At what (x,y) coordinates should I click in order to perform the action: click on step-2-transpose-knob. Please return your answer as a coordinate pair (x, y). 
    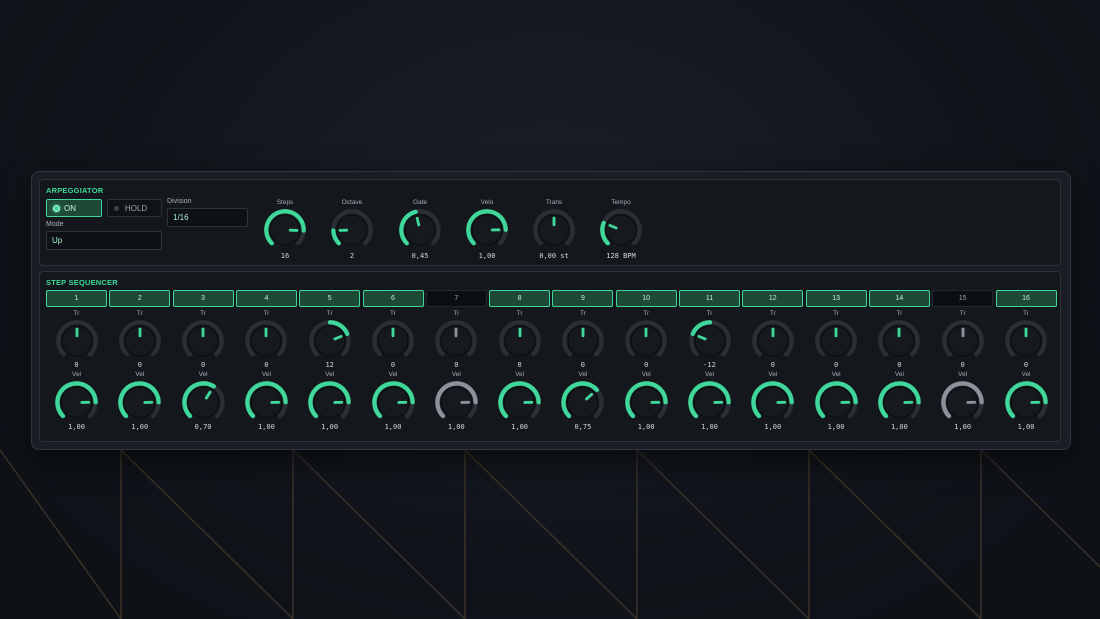
    Looking at the image, I should click on (140, 341).